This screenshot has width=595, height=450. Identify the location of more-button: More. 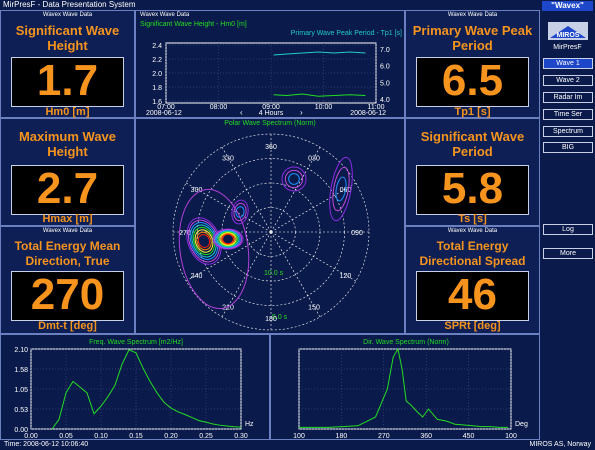
(568, 253).